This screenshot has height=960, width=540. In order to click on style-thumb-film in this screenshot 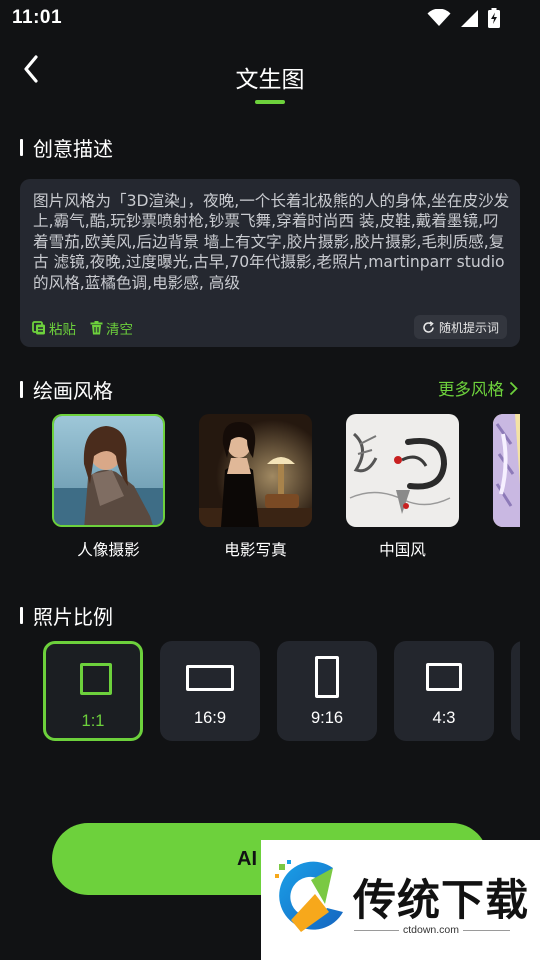, I will do `click(255, 470)`.